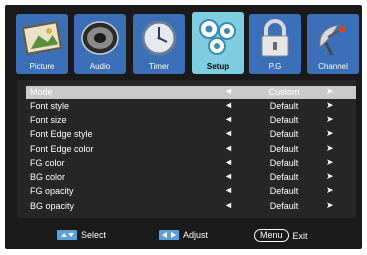 This screenshot has height=255, width=367. What do you see at coordinates (191, 149) in the screenshot?
I see `menu-row-font-edge-color: Font Edge color ◄ Default ➤` at bounding box center [191, 149].